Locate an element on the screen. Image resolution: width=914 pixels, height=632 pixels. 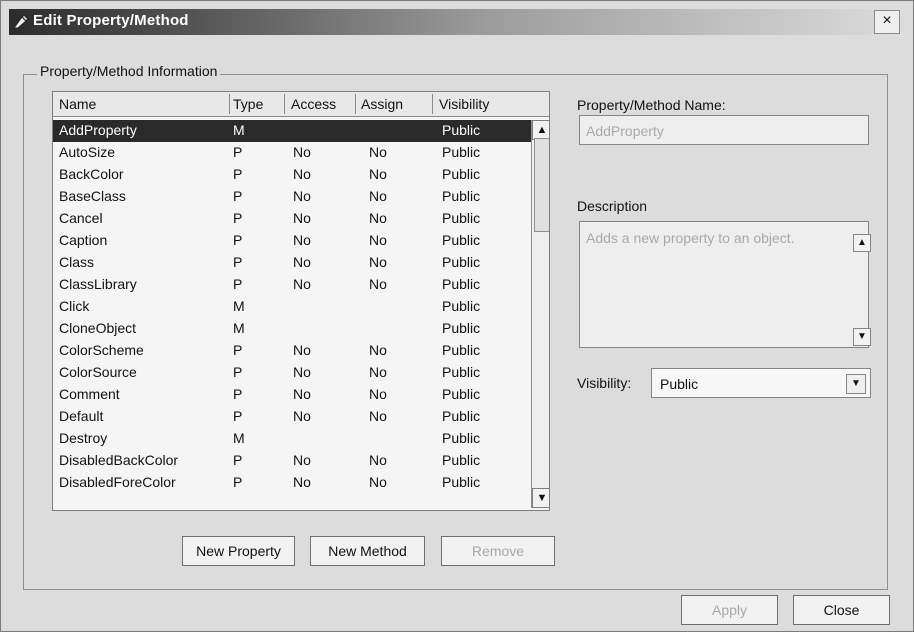
list-row: DisabledForeColor P No No Public is located at coordinates (292, 483).